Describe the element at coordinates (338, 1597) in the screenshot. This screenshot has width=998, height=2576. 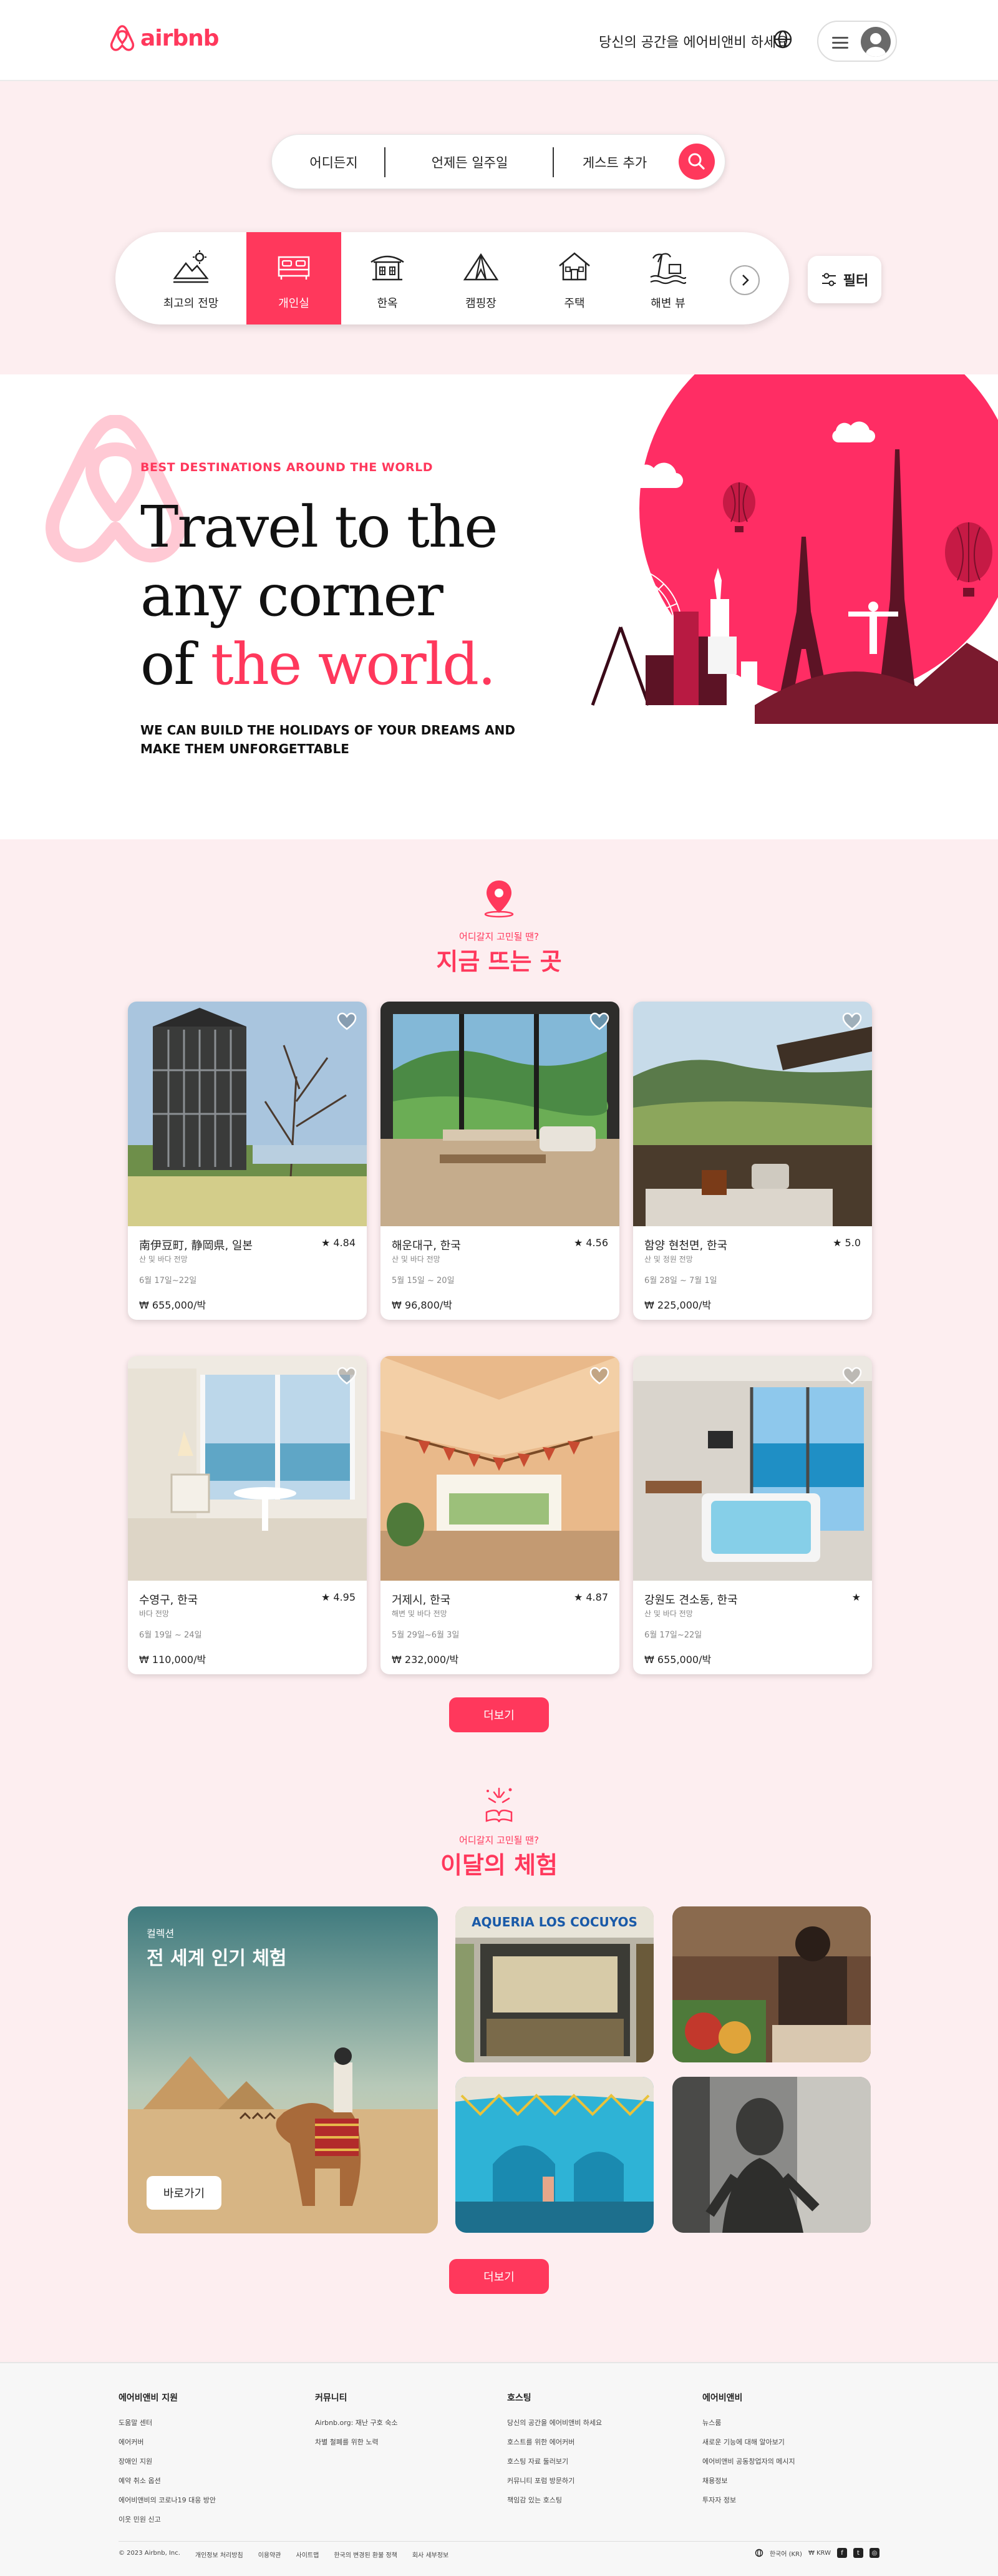
I see `stay-rating: ★ 4.95` at that location.